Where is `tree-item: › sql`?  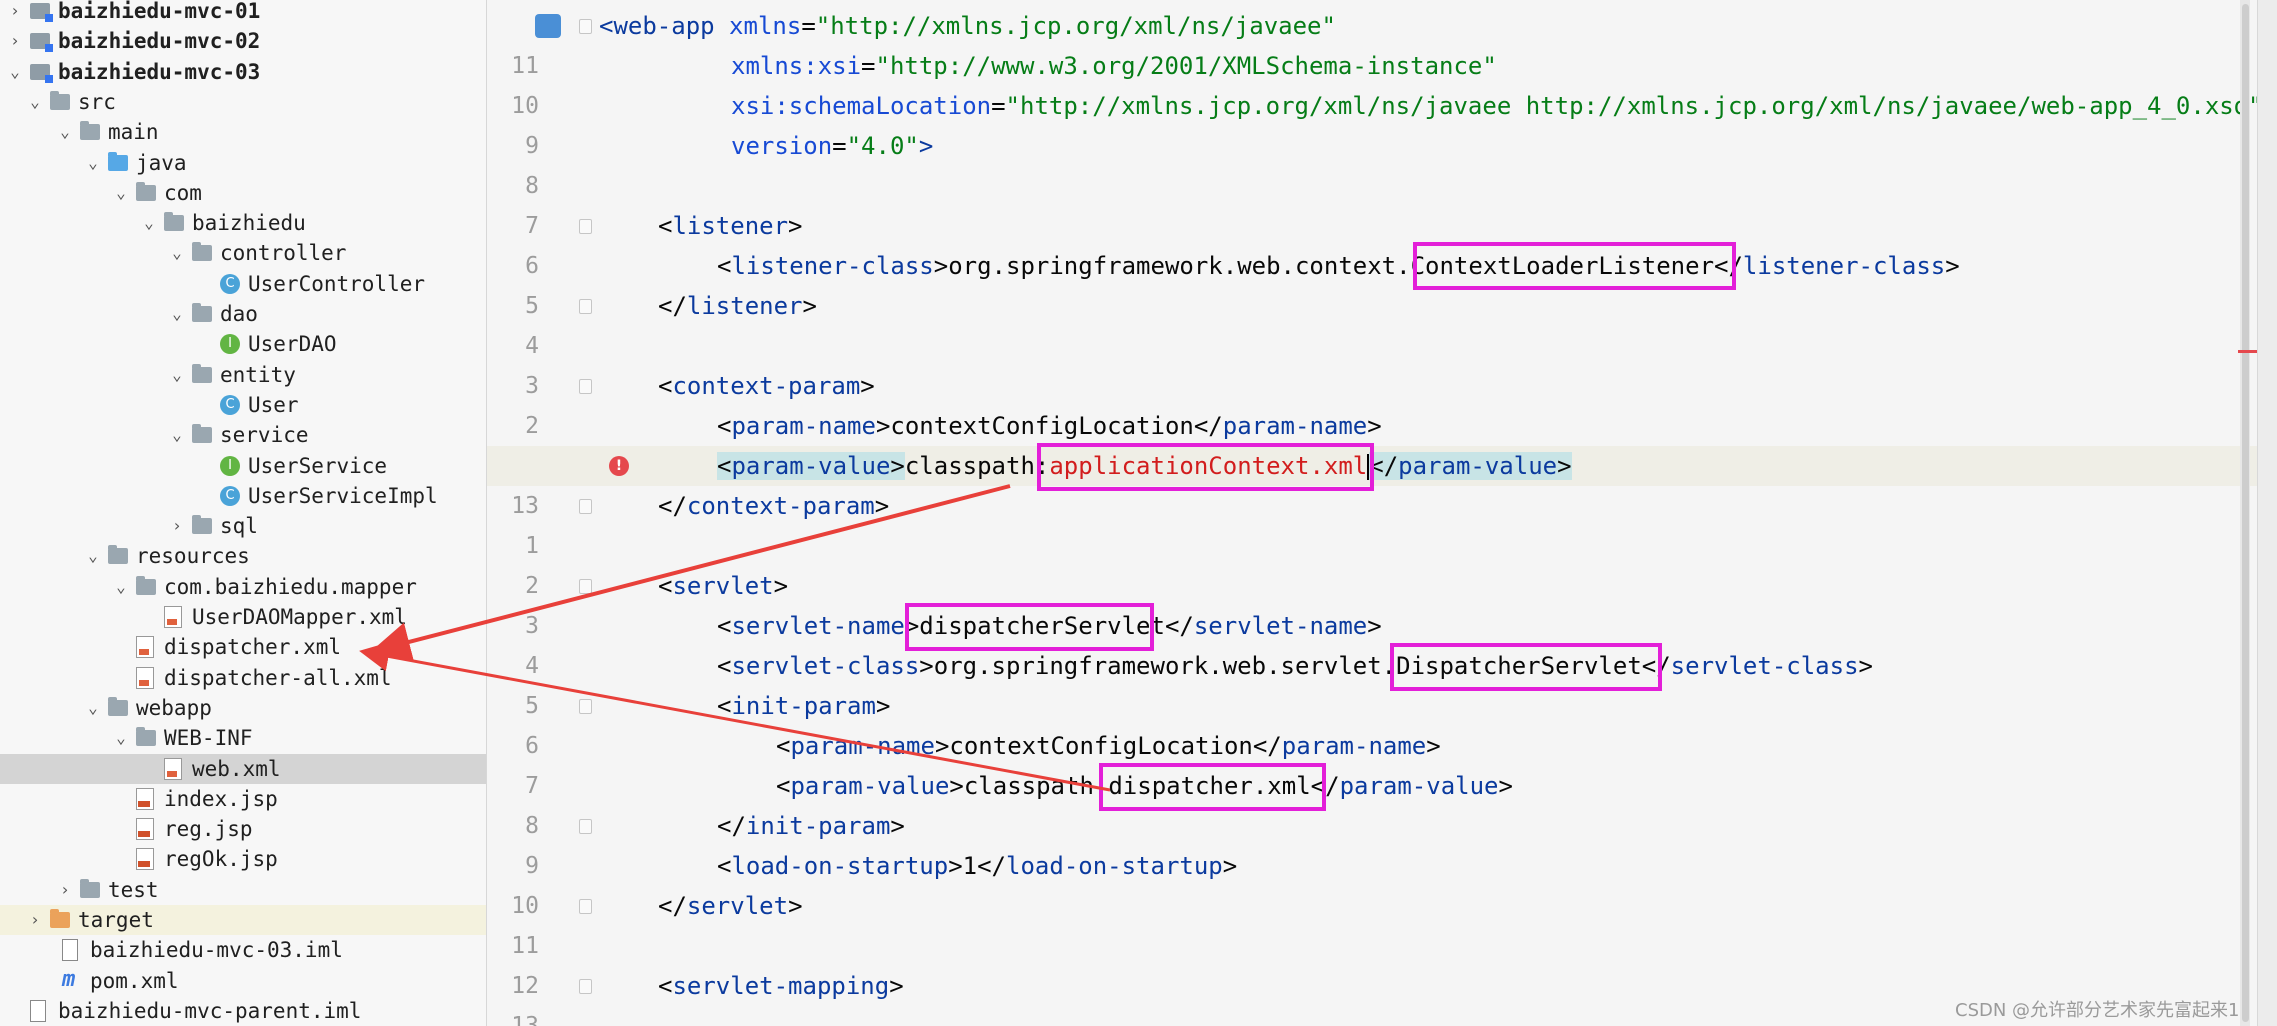 tree-item: › sql is located at coordinates (243, 526).